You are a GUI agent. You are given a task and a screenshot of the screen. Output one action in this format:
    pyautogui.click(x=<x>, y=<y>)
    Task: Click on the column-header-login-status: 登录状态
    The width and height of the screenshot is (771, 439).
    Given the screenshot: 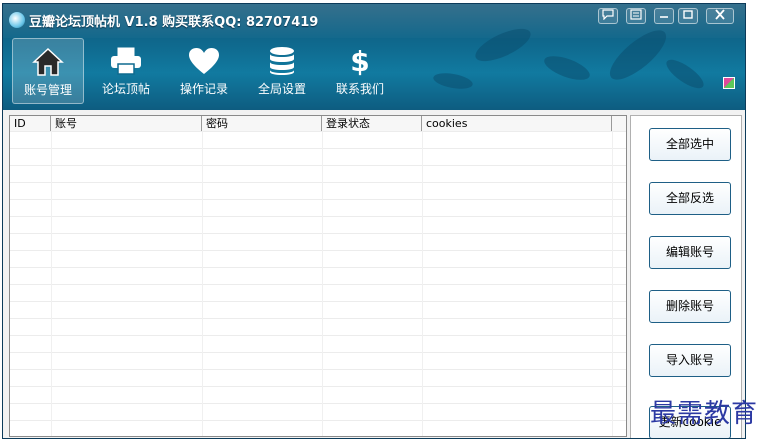 What is the action you would take?
    pyautogui.click(x=372, y=123)
    